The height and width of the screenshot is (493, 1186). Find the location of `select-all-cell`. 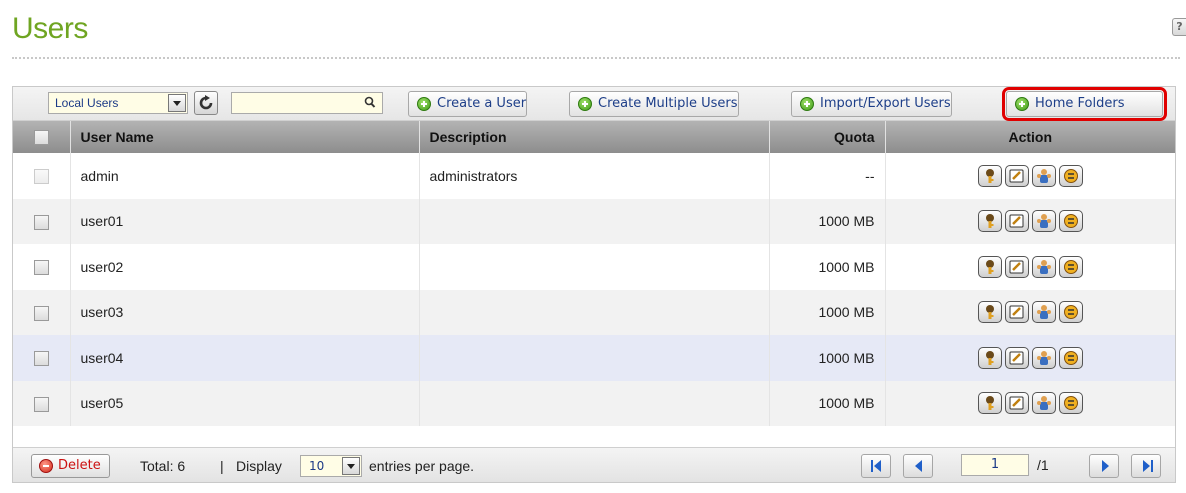

select-all-cell is located at coordinates (42, 137).